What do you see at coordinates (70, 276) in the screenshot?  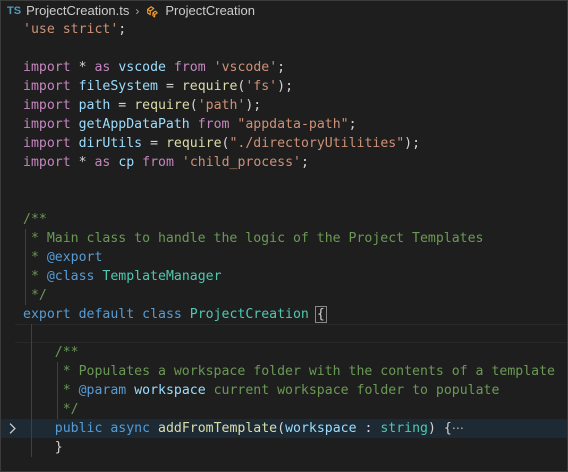 I see `token-doc-tag: @class` at bounding box center [70, 276].